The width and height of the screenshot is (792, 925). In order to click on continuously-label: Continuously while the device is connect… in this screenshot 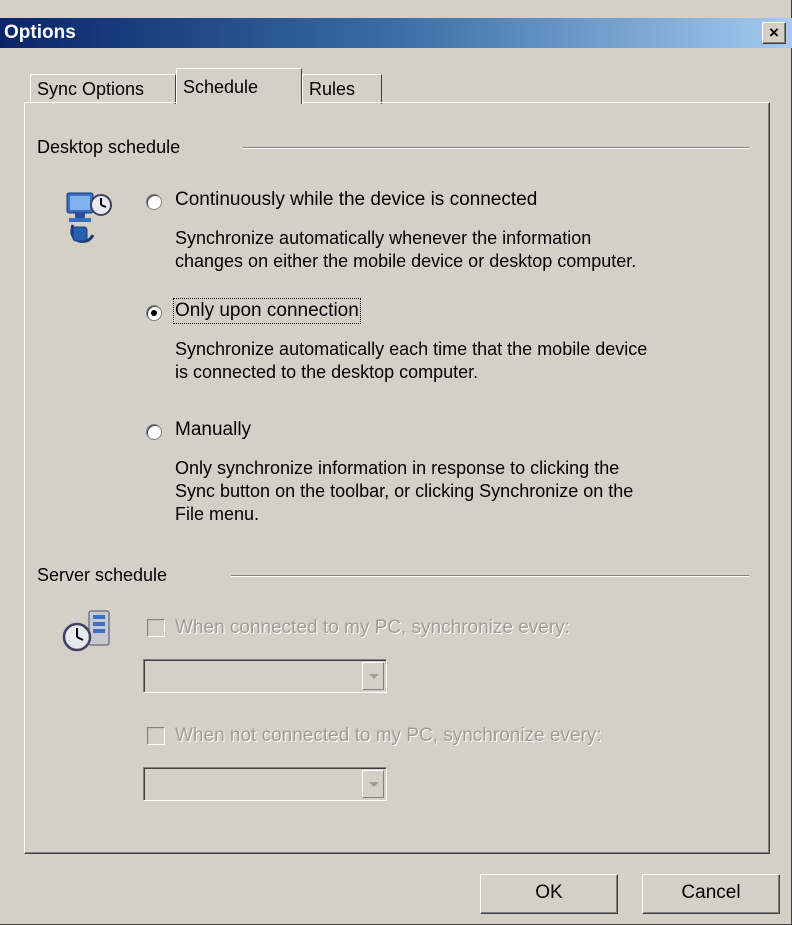, I will do `click(356, 200)`.